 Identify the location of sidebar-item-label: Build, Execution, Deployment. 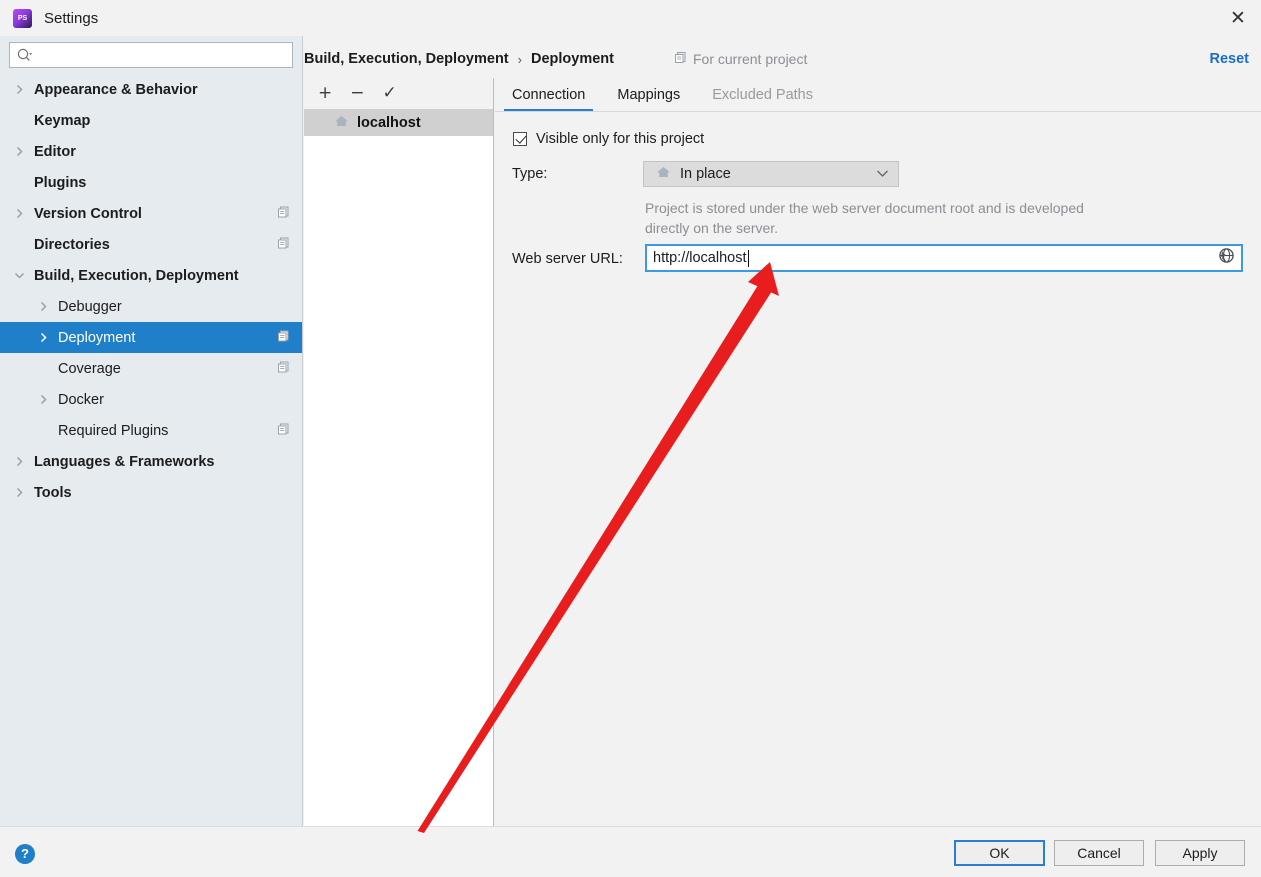
(136, 275).